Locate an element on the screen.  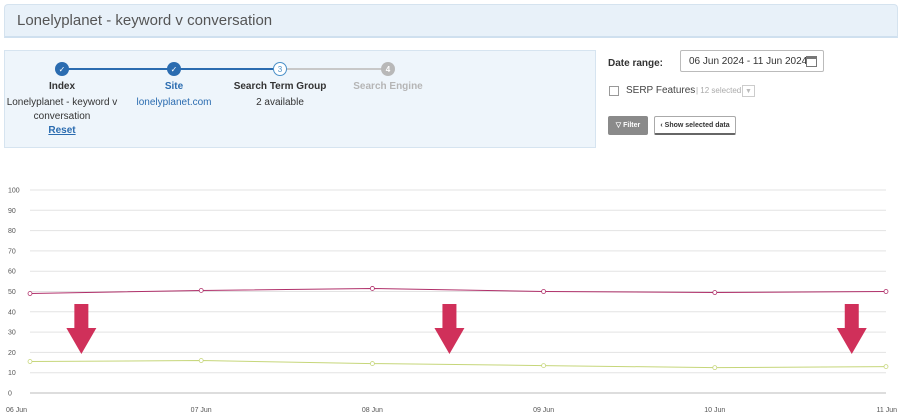
y-tick-label: 30 is located at coordinates (12, 333).